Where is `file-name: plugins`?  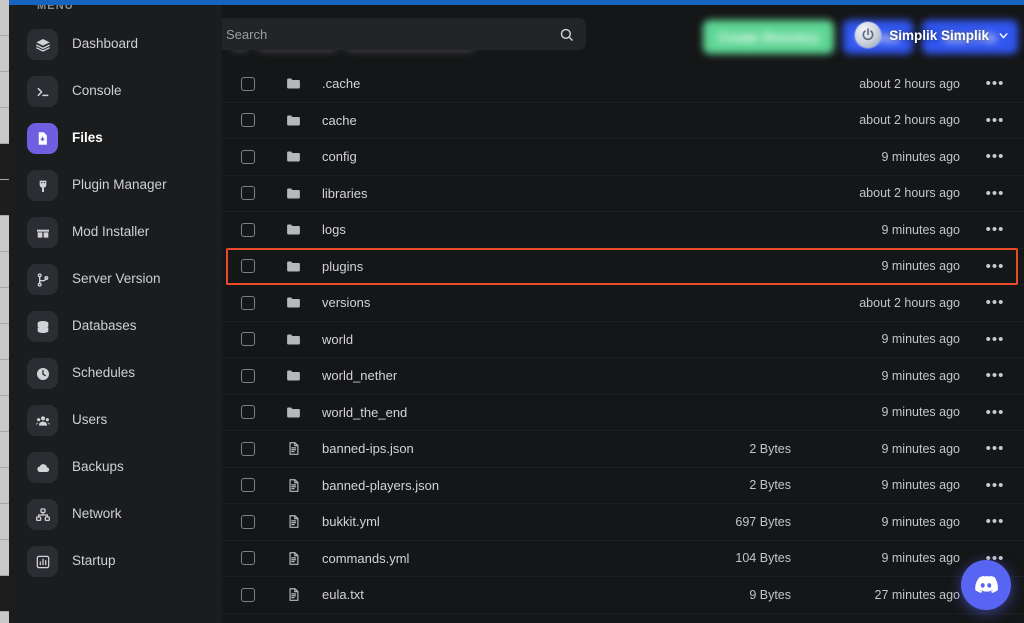
file-name: plugins is located at coordinates (492, 266).